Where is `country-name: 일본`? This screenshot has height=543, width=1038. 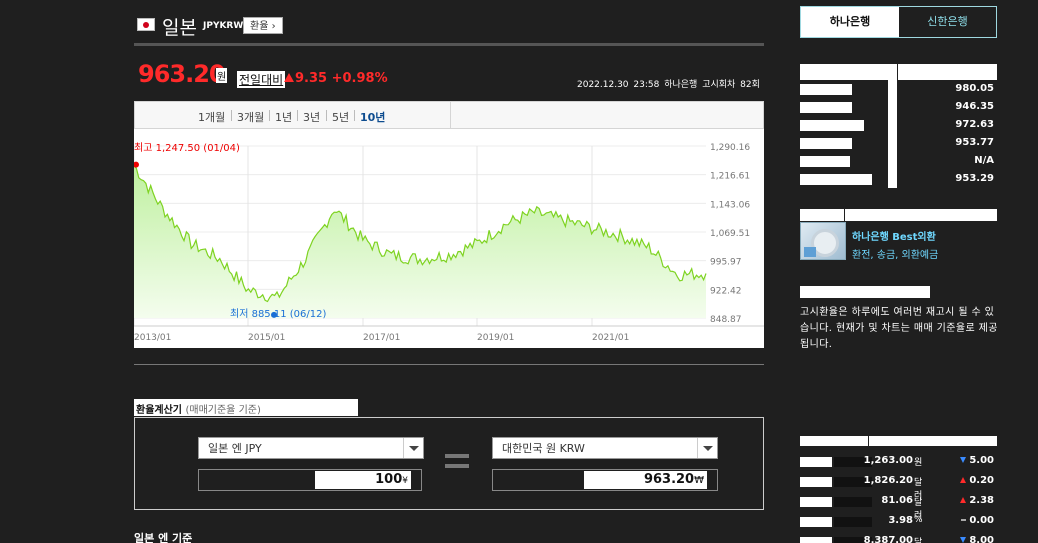
country-name: 일본 is located at coordinates (179, 28).